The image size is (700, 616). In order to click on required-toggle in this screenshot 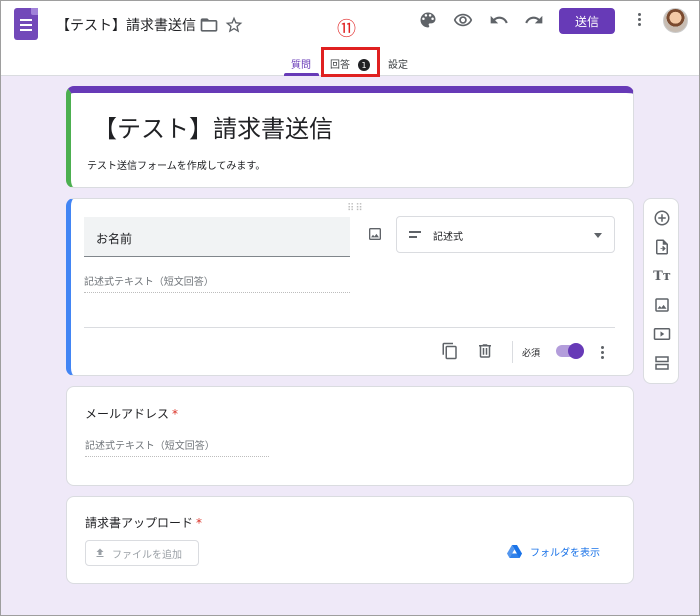, I will do `click(570, 351)`.